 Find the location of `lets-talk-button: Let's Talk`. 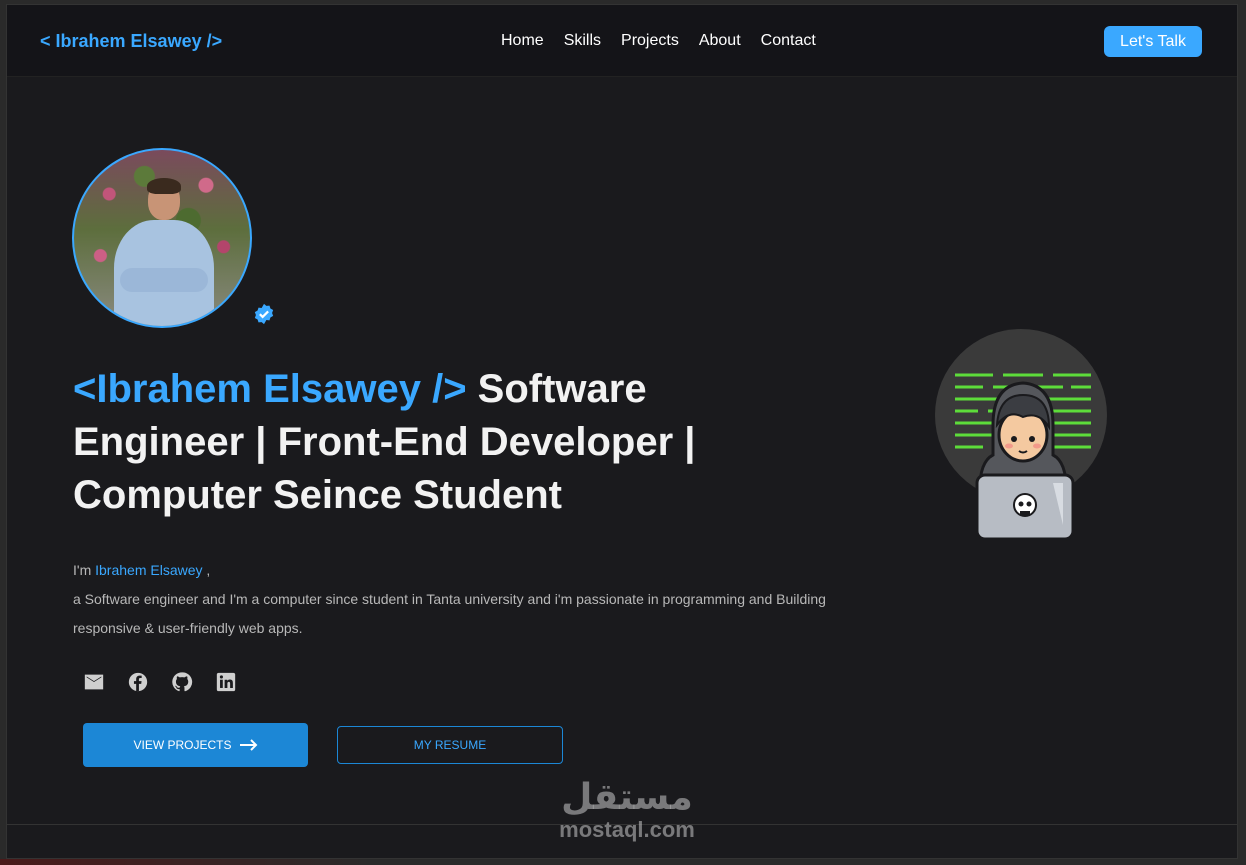

lets-talk-button: Let's Talk is located at coordinates (1153, 41).